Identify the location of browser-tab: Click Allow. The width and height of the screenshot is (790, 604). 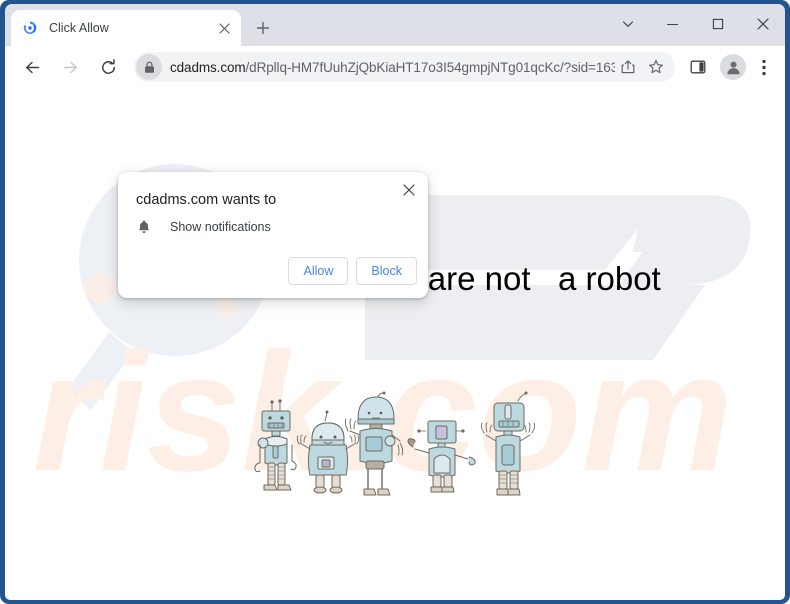
(126, 28).